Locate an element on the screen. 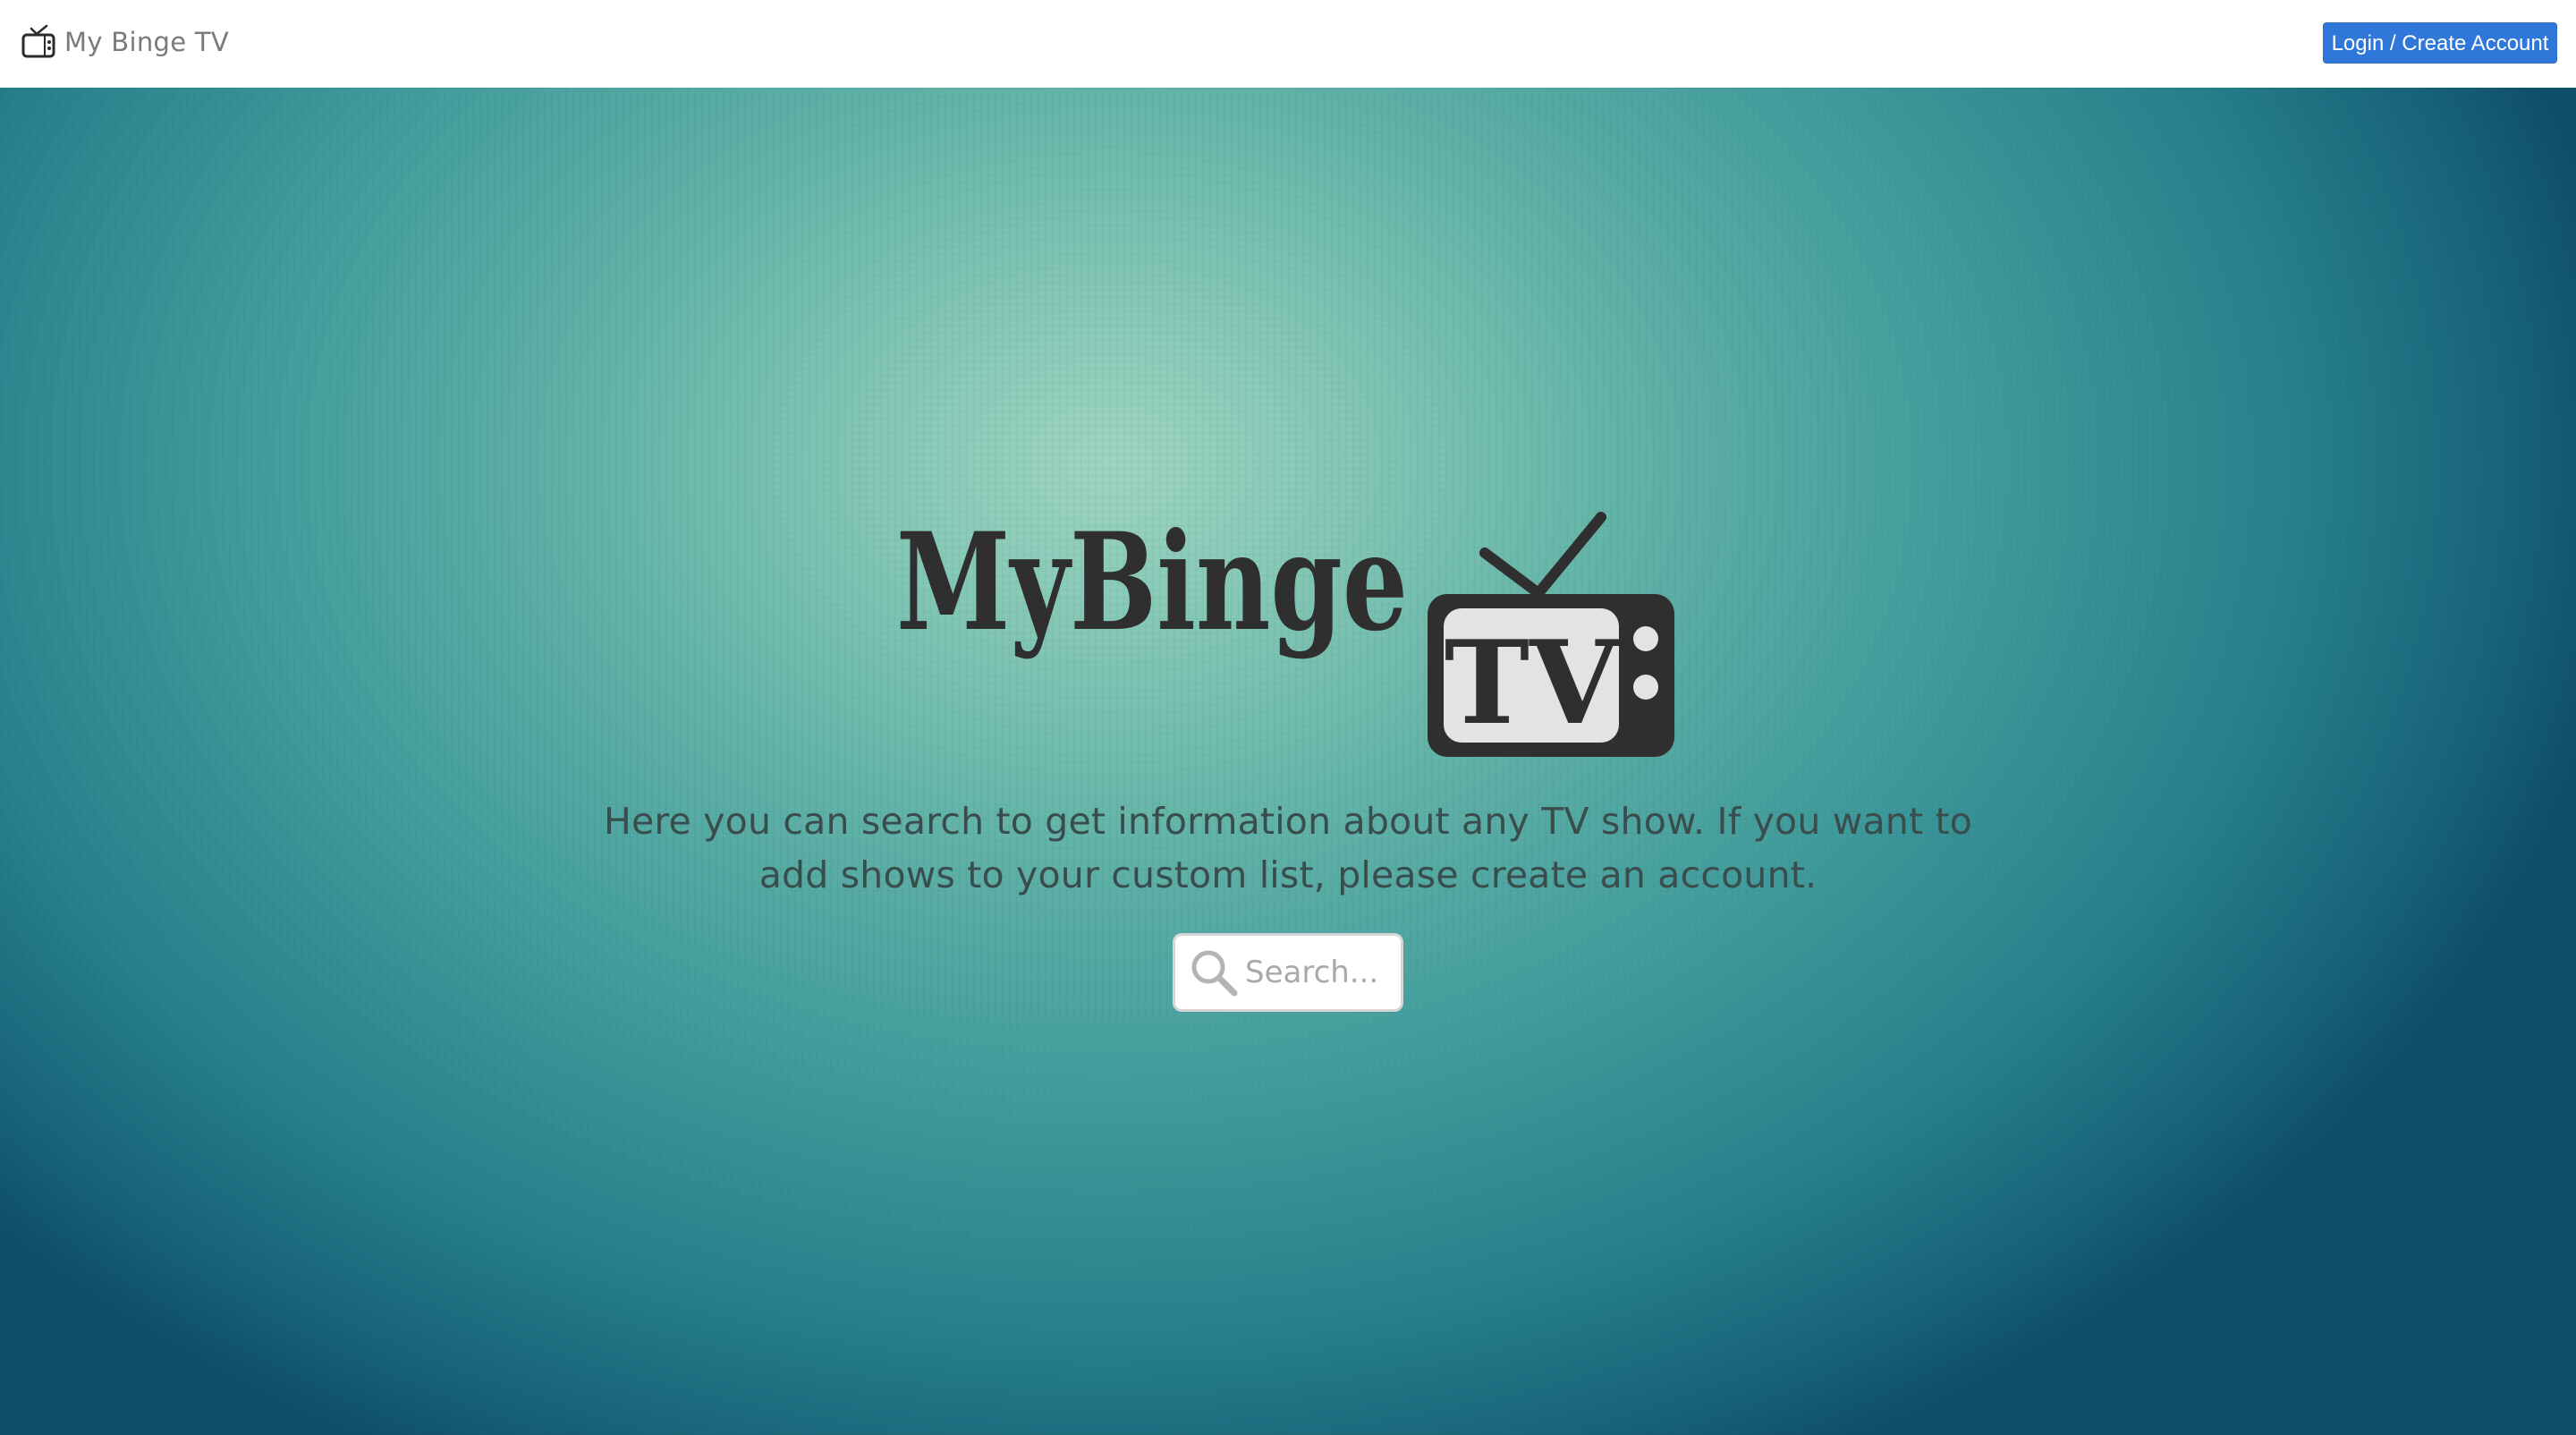 This screenshot has width=2576, height=1435. brand-label: My Binge TV is located at coordinates (147, 42).